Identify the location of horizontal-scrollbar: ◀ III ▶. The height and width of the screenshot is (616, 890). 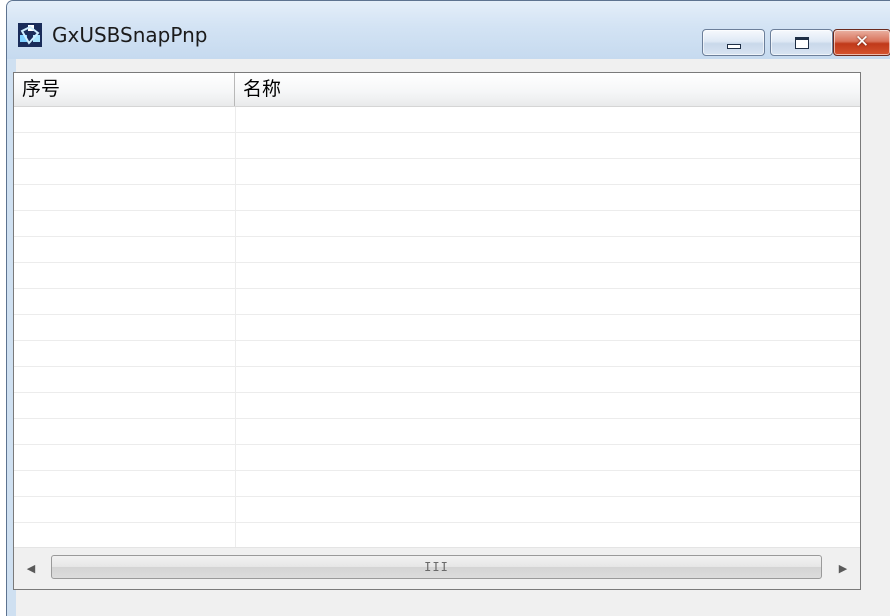
(437, 568).